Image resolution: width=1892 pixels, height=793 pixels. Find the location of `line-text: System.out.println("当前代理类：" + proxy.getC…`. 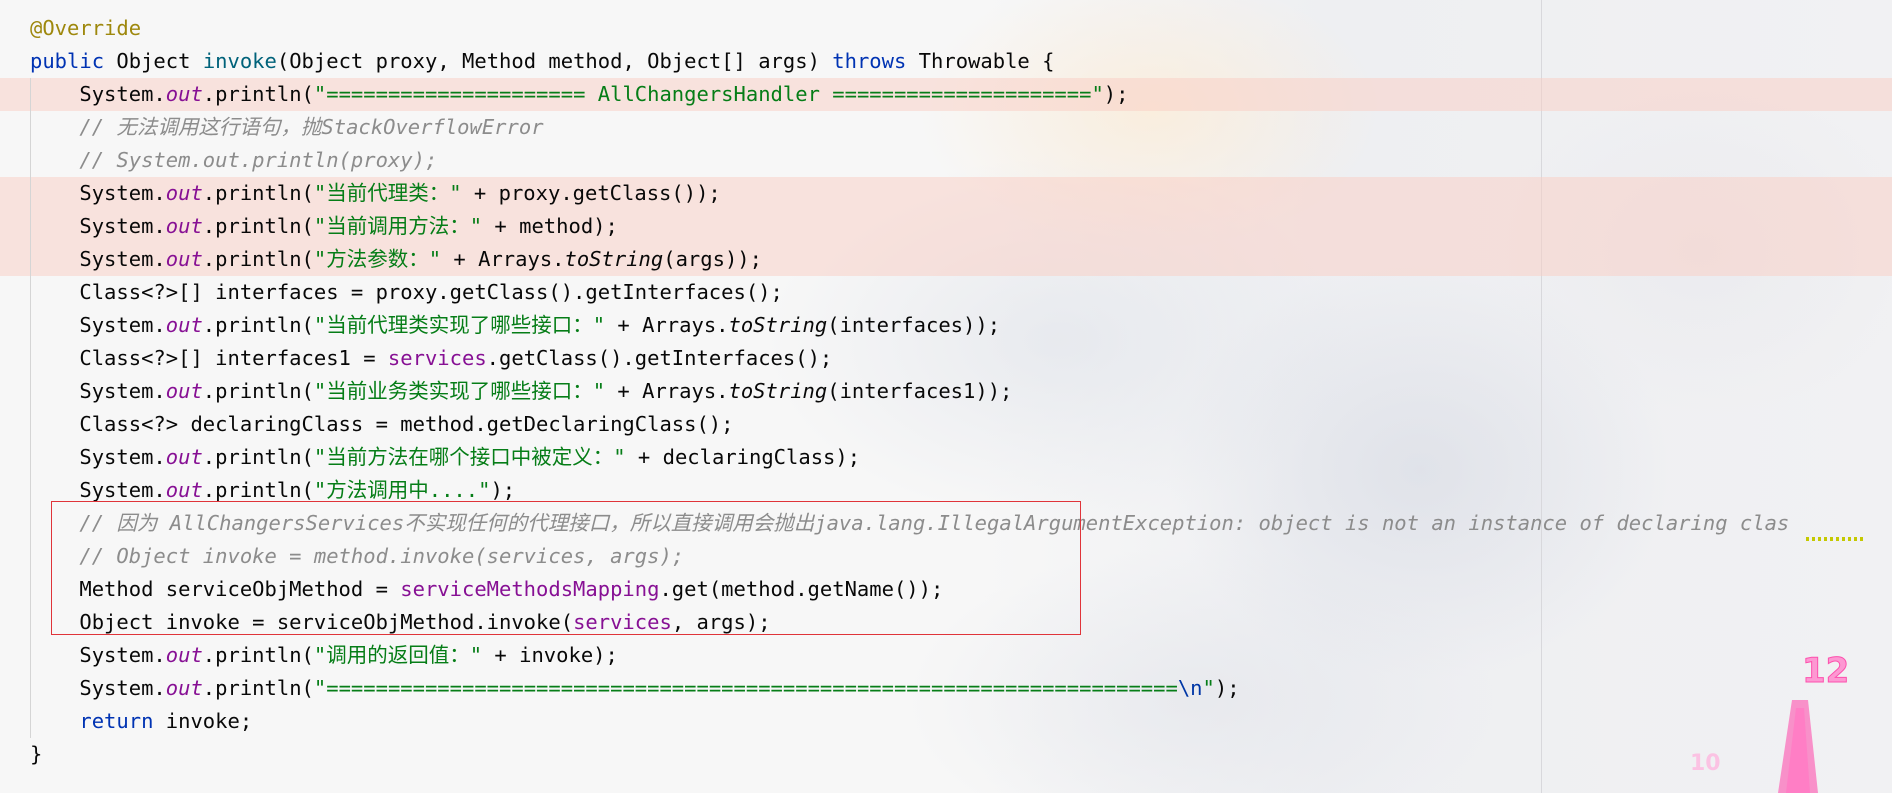

line-text: System.out.println("当前代理类：" + proxy.getC… is located at coordinates (375, 193).